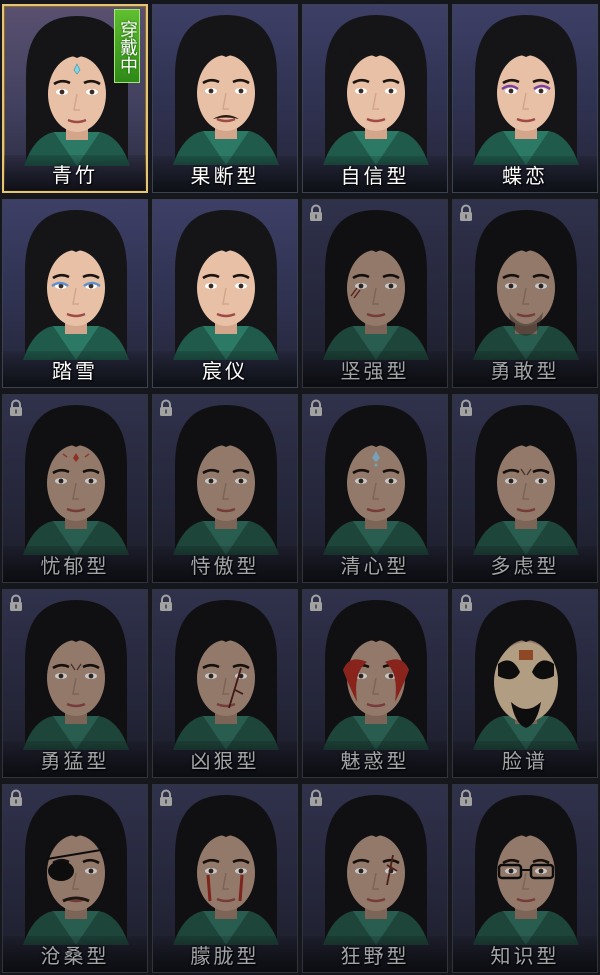  I want to click on face-style-name: 知识型, so click(525, 955).